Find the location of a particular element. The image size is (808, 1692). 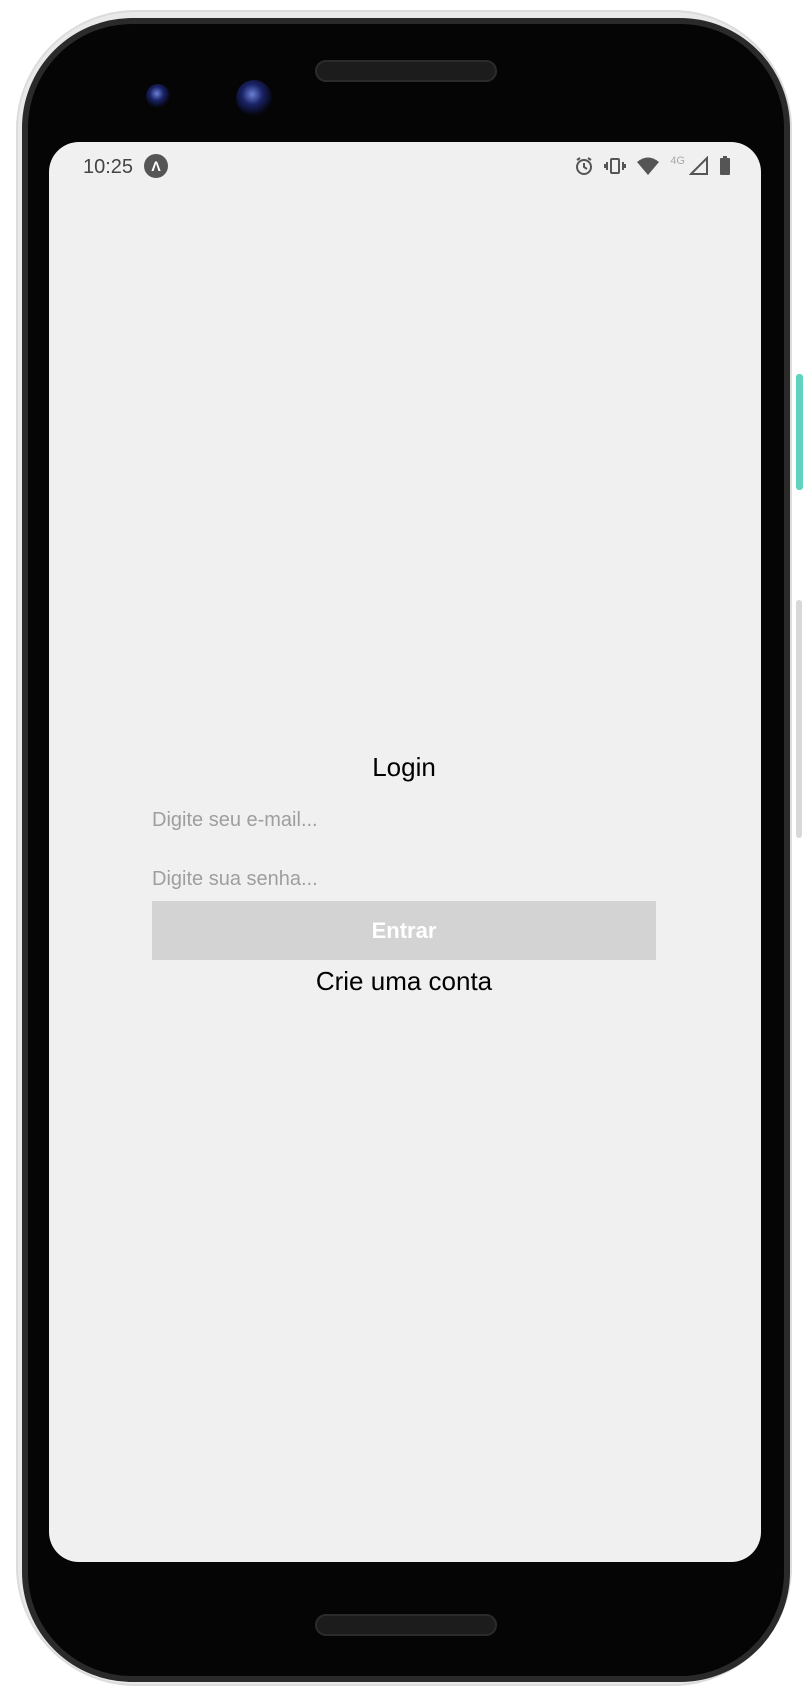

wifi-icon is located at coordinates (648, 166).